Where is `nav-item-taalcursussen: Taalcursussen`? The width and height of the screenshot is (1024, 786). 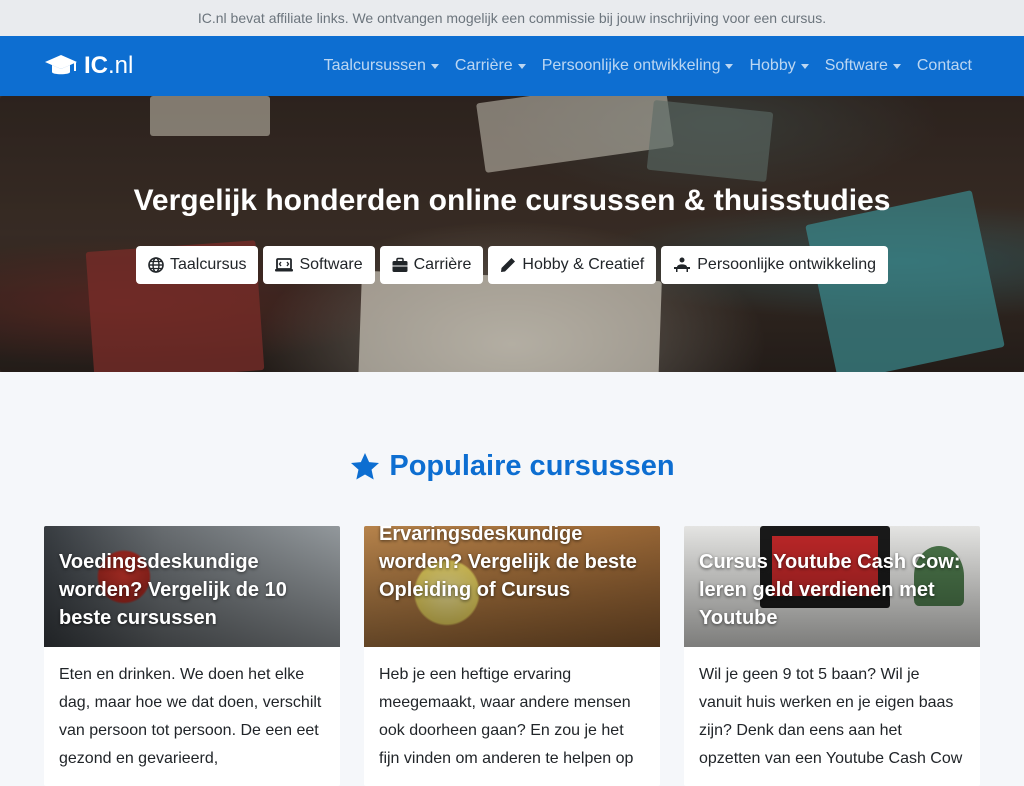
nav-item-taalcursussen: Taalcursussen is located at coordinates (381, 66).